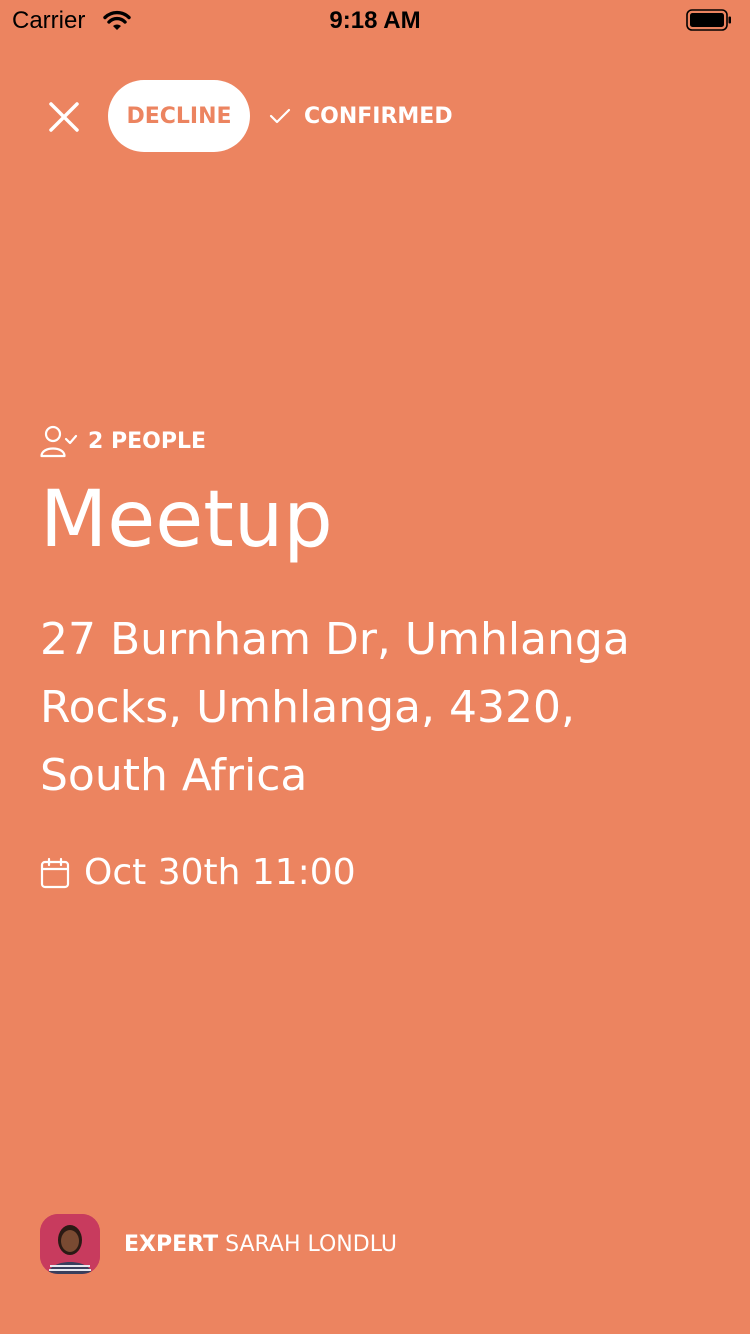 The image size is (750, 1334). I want to click on calendar-icon, so click(55, 872).